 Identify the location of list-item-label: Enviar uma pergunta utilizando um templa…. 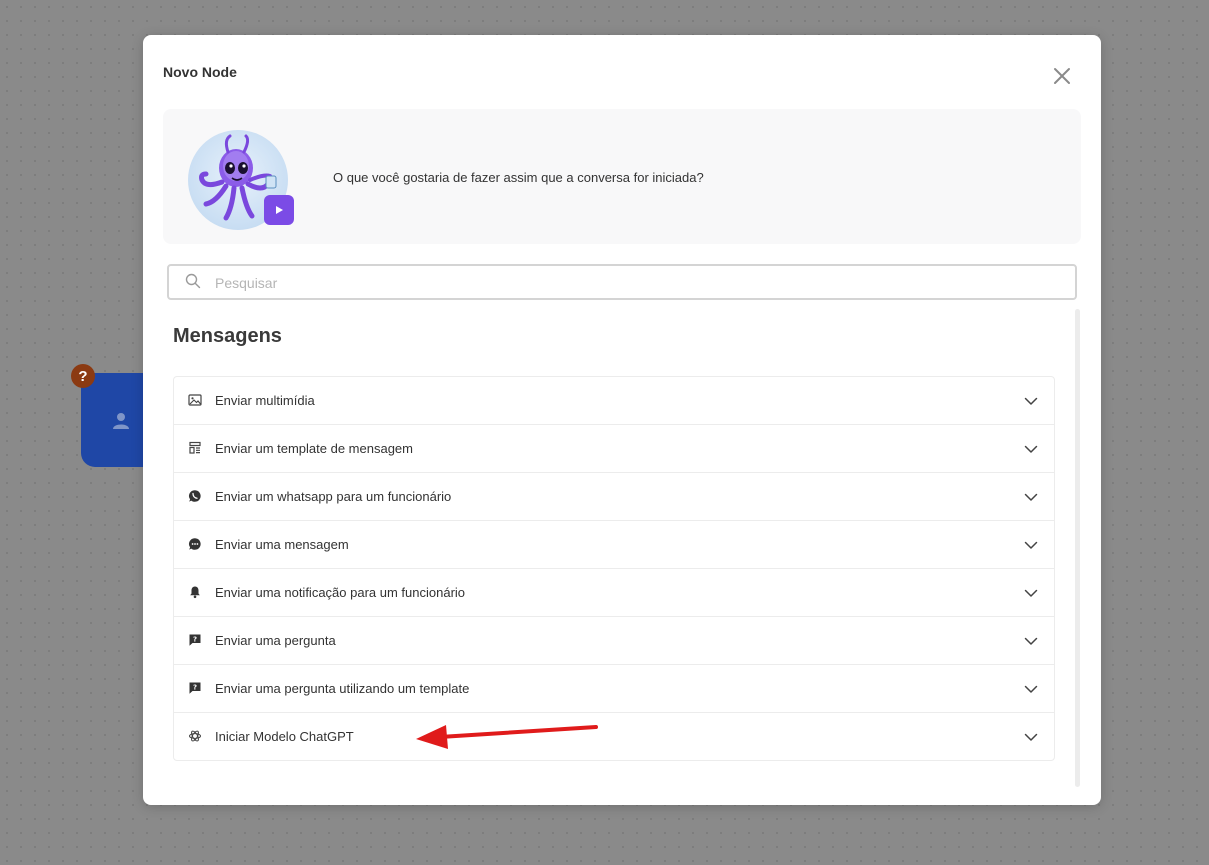
(342, 688).